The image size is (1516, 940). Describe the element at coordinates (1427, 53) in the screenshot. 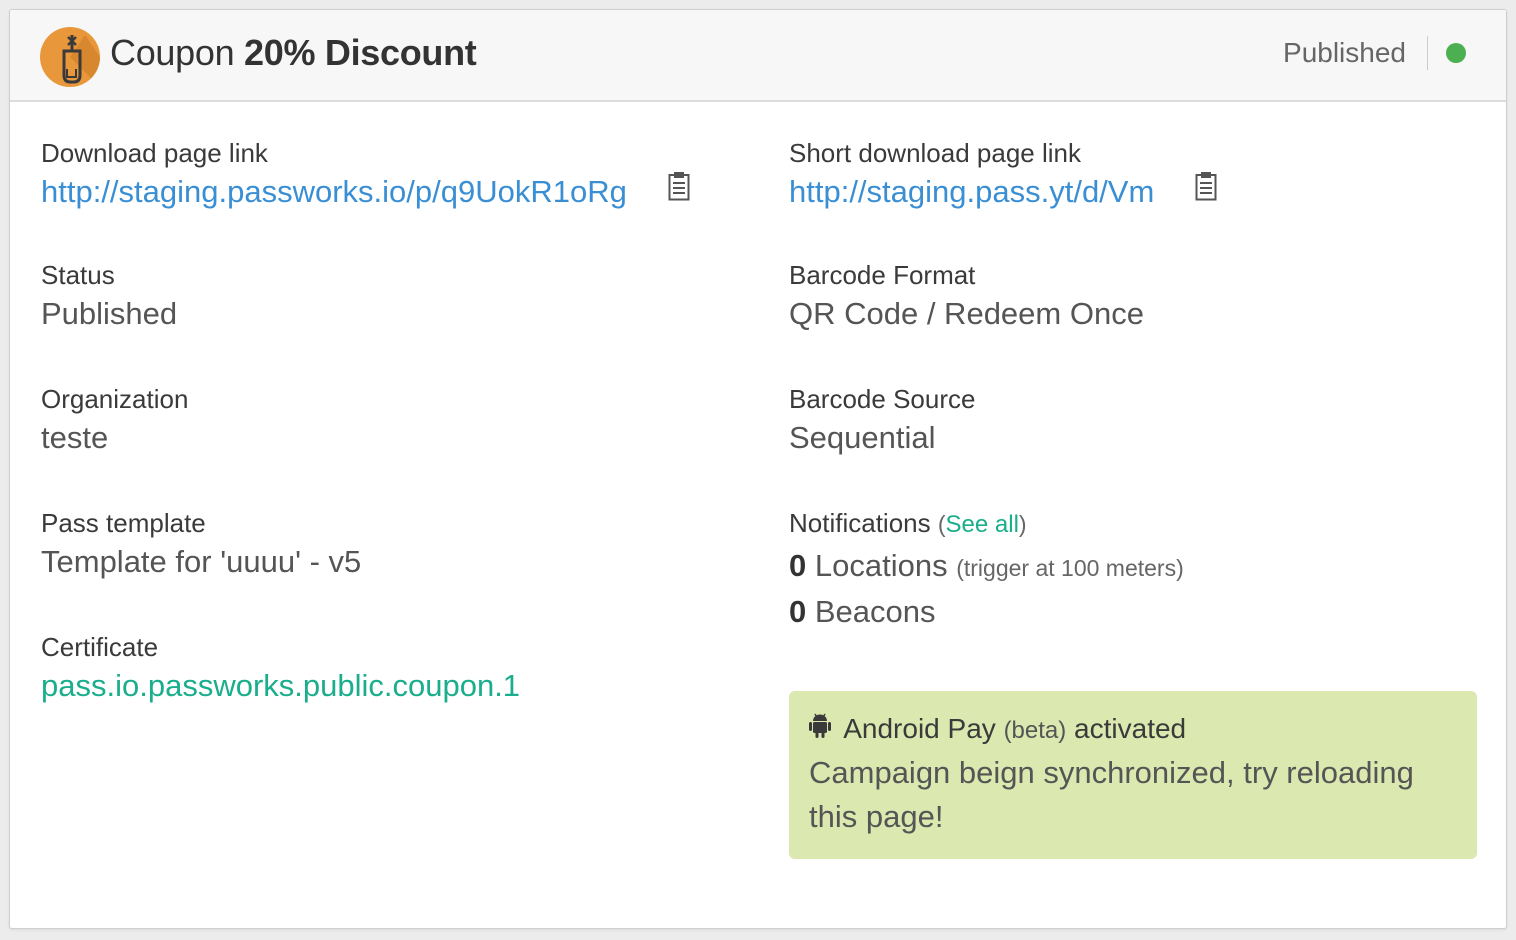

I see `header-divider` at that location.